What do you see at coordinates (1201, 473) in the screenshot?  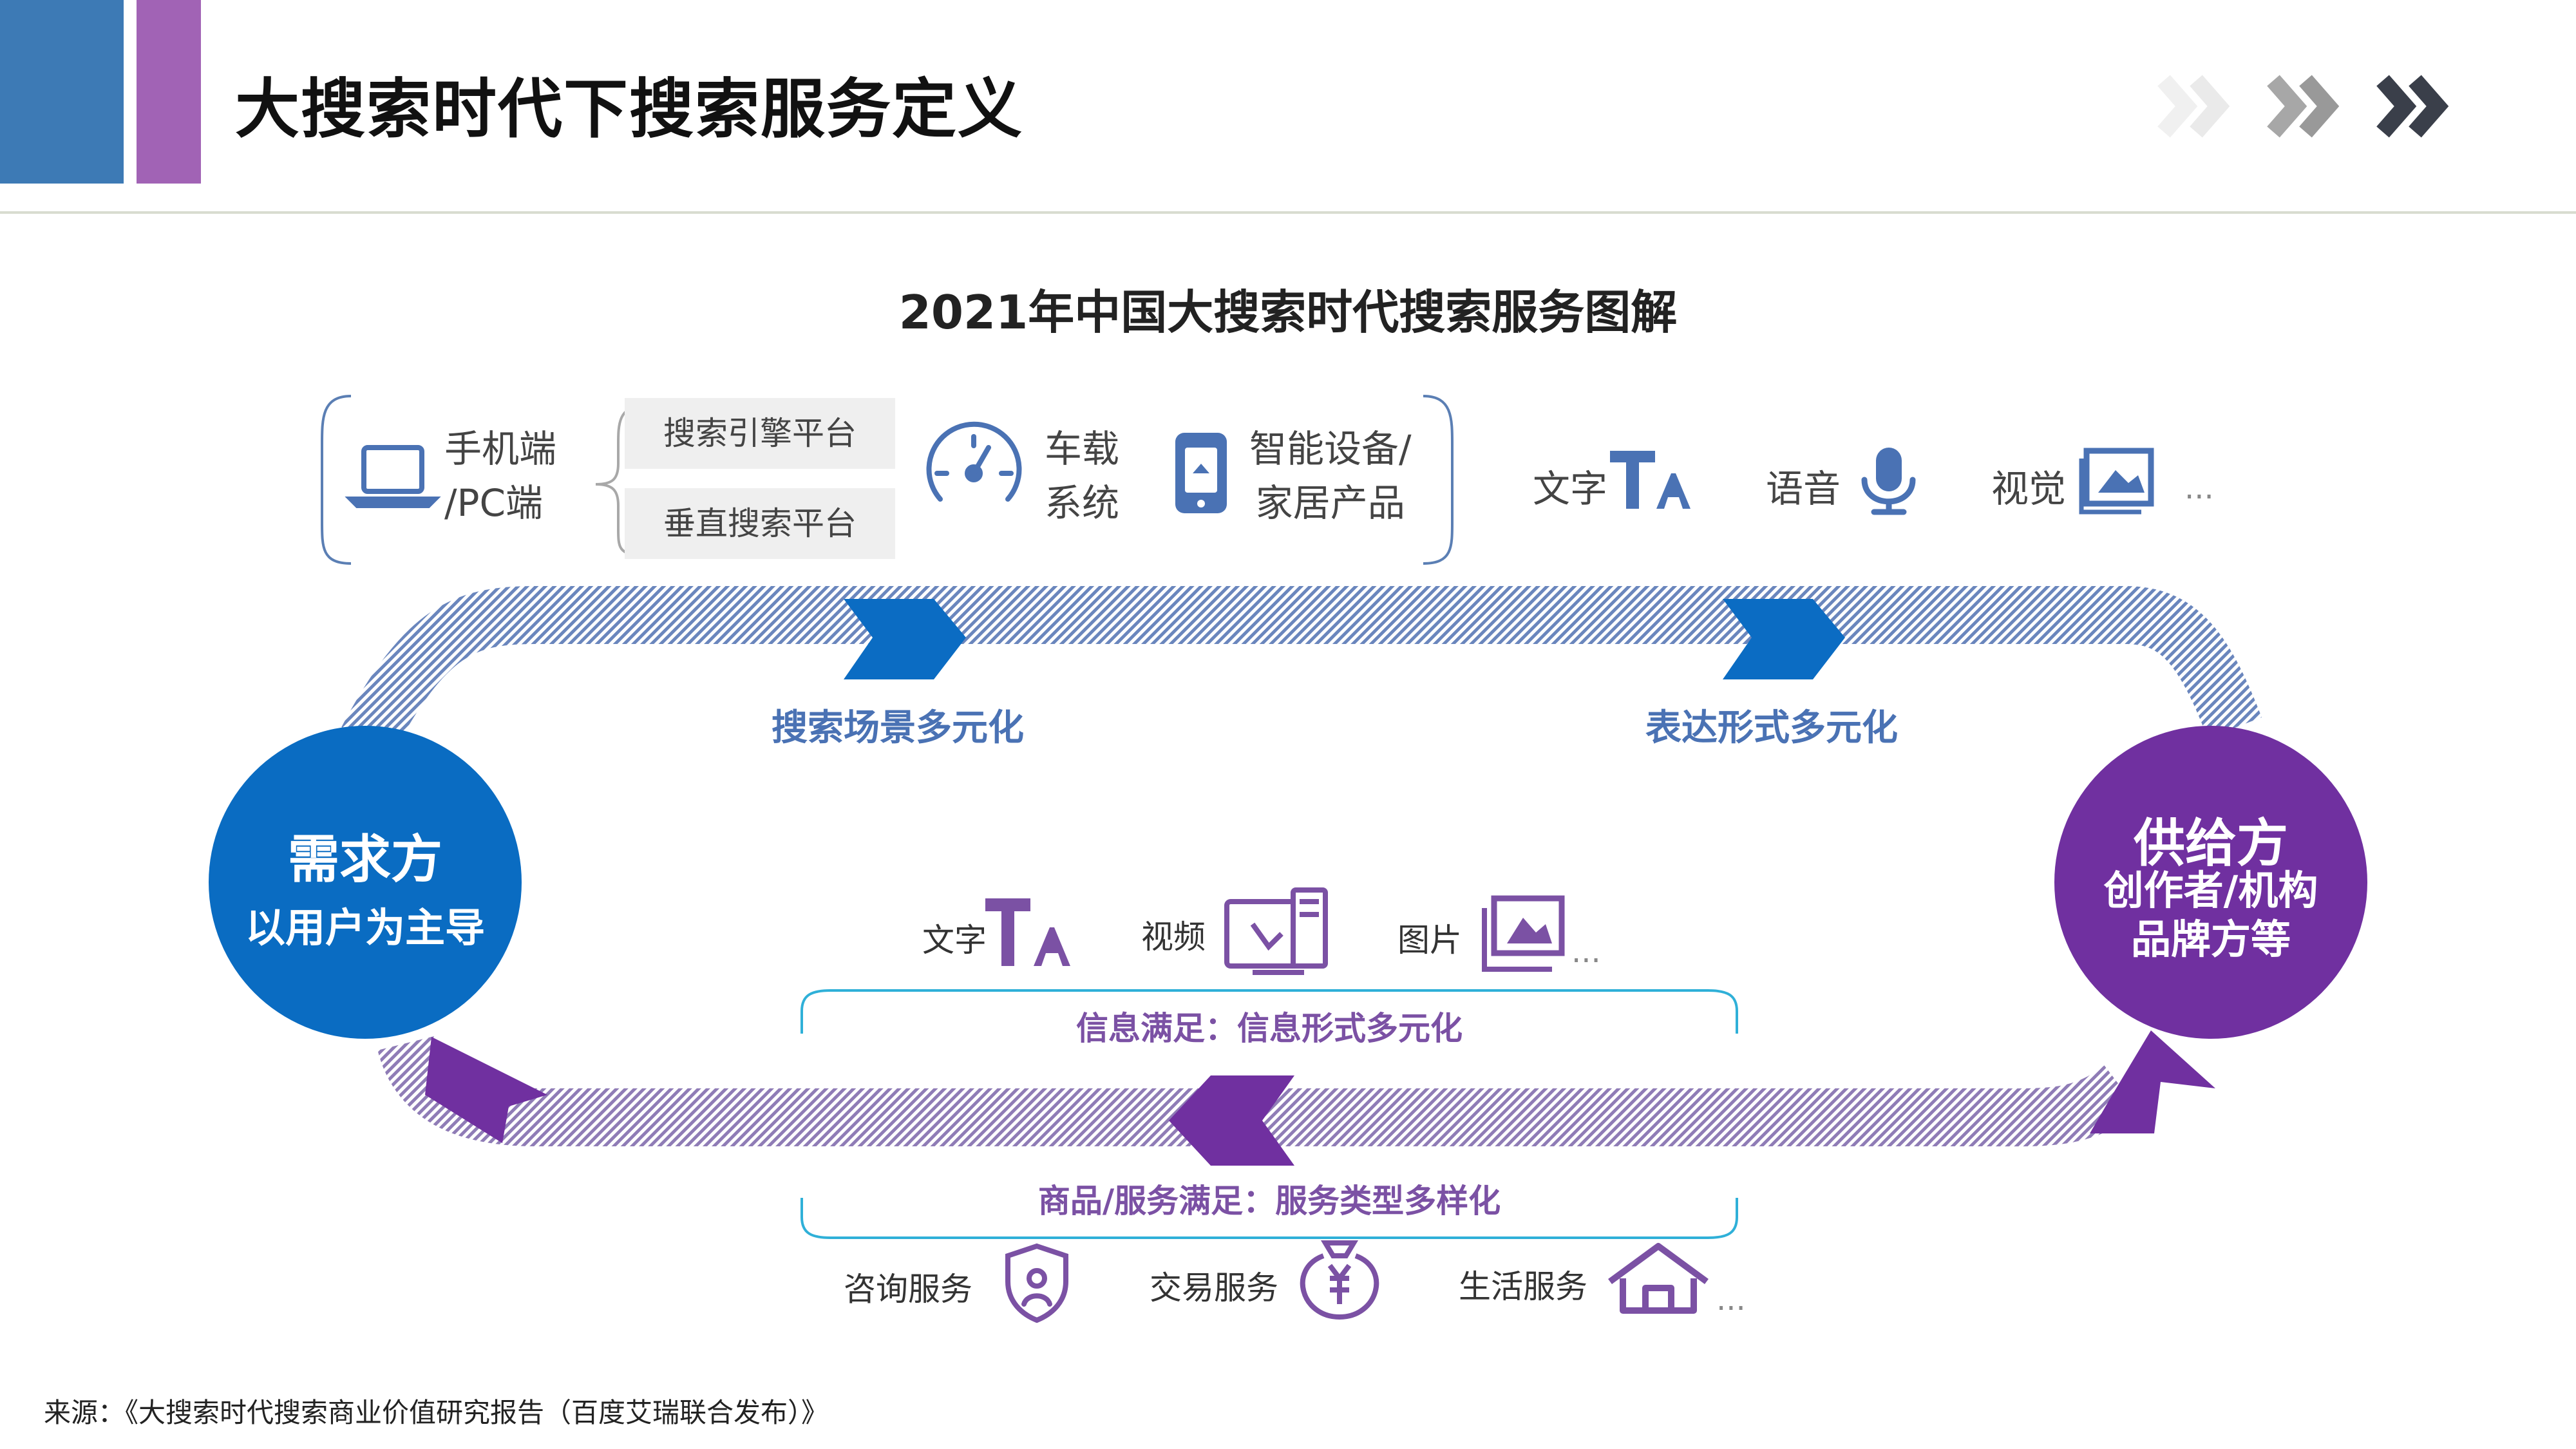 I see `smart-device-icon` at bounding box center [1201, 473].